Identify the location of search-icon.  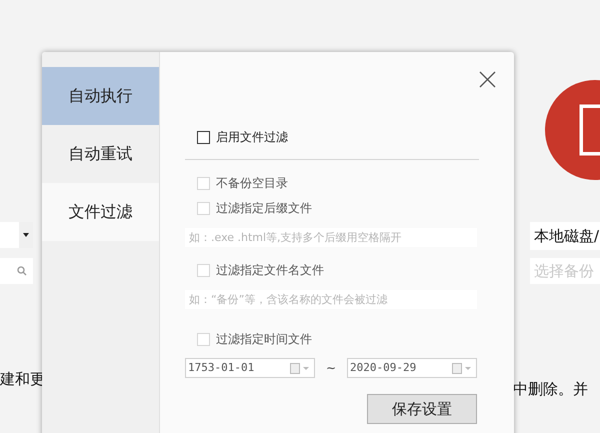
(22, 271).